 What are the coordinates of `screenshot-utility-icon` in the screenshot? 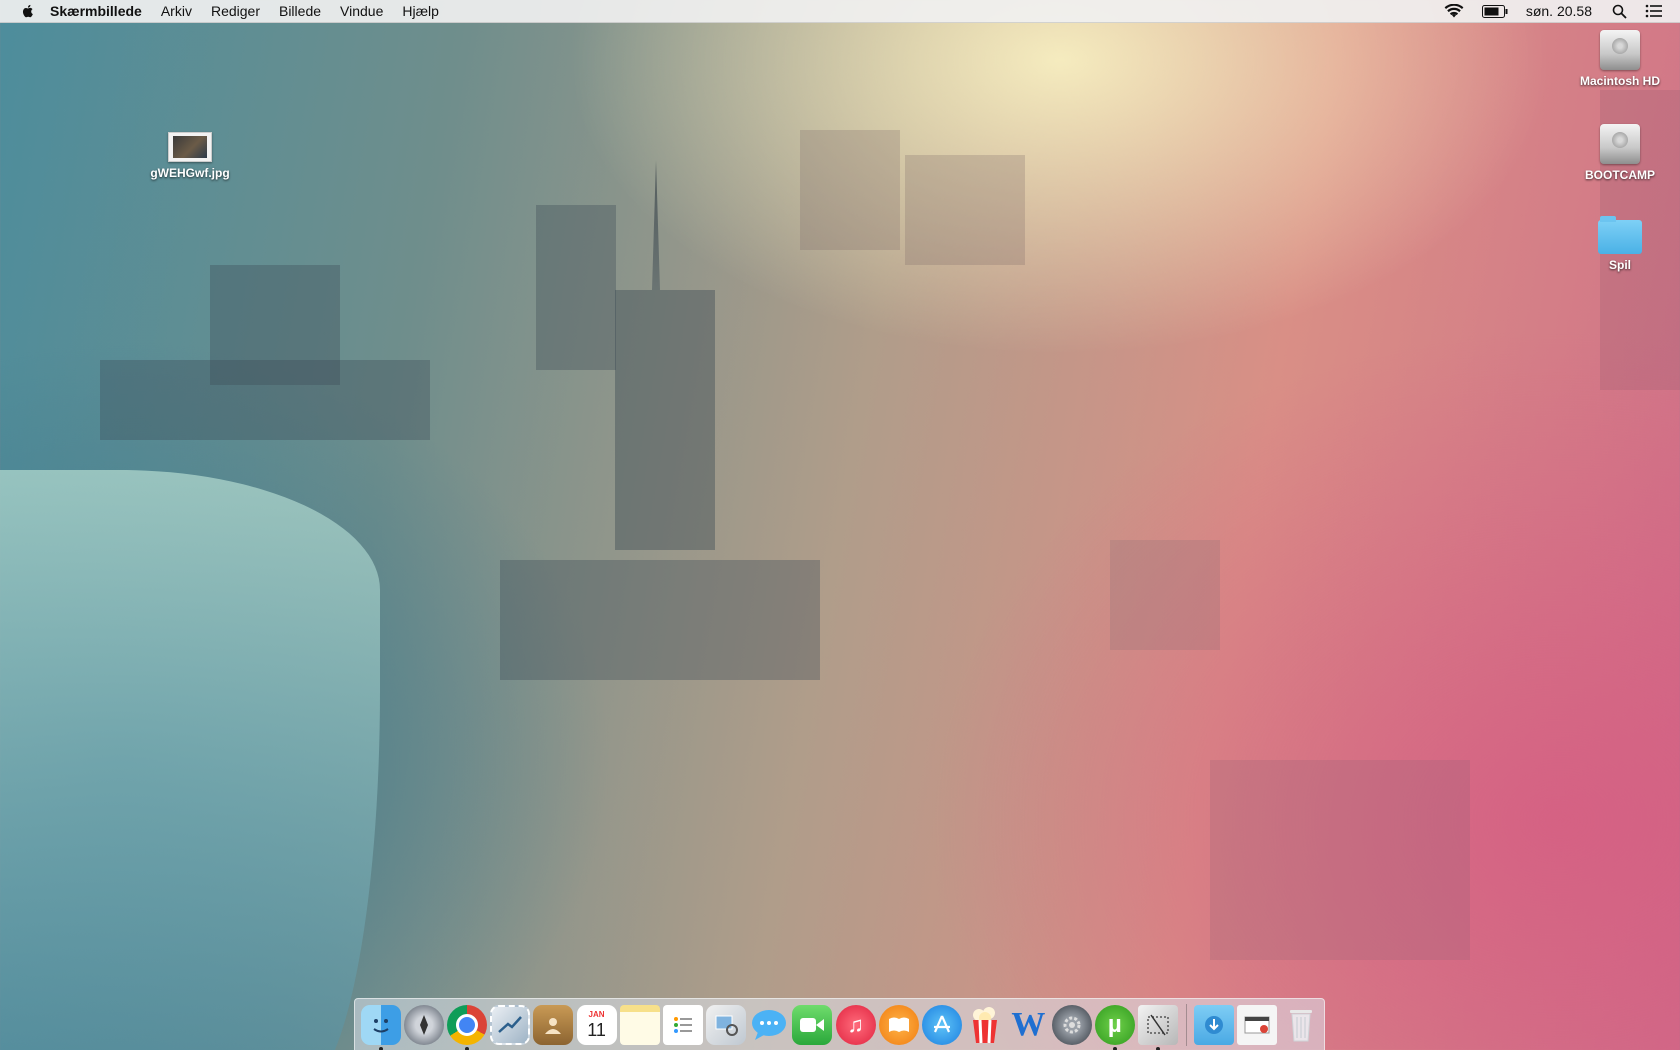 It's located at (1157, 1027).